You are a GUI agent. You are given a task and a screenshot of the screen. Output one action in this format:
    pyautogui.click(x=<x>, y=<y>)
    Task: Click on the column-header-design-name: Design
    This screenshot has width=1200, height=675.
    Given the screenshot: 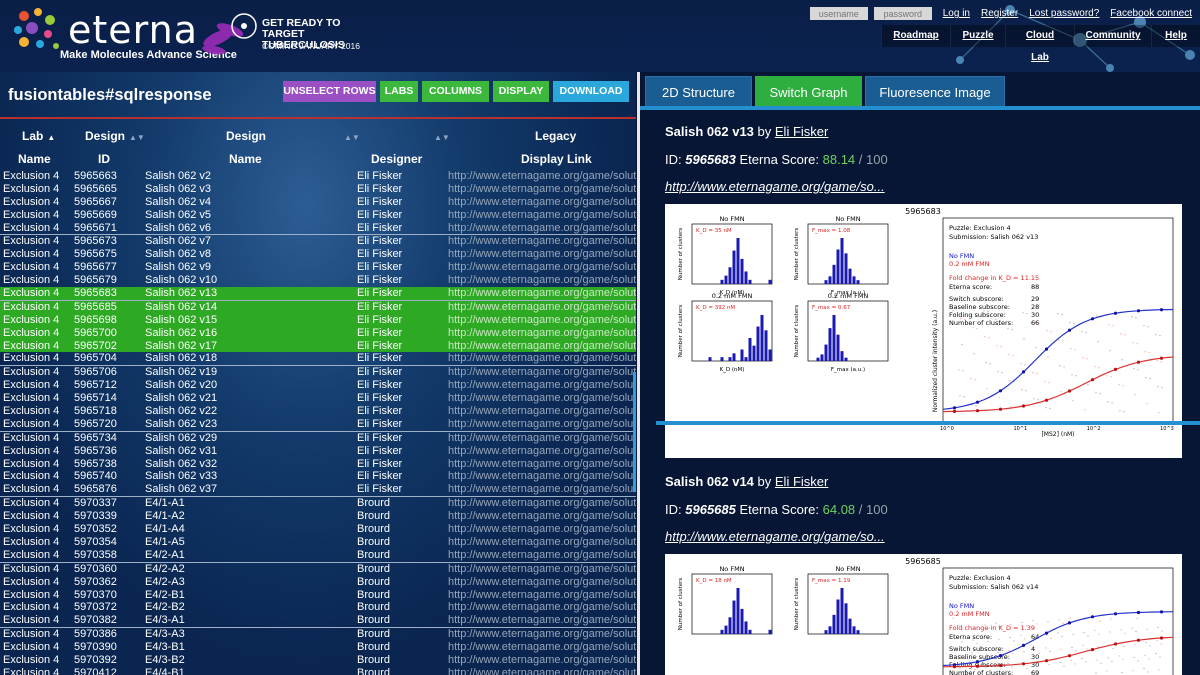 What is the action you would take?
    pyautogui.click(x=246, y=136)
    